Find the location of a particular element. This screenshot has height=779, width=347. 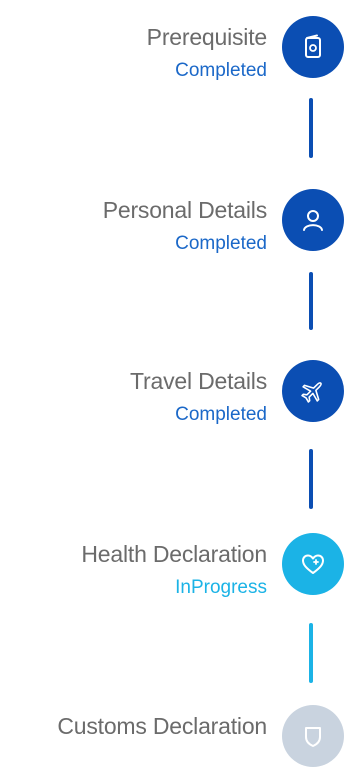

user-icon is located at coordinates (313, 220).